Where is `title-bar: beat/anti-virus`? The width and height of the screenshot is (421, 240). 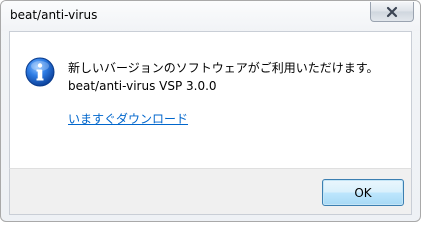 title-bar: beat/anti-virus is located at coordinates (210, 16).